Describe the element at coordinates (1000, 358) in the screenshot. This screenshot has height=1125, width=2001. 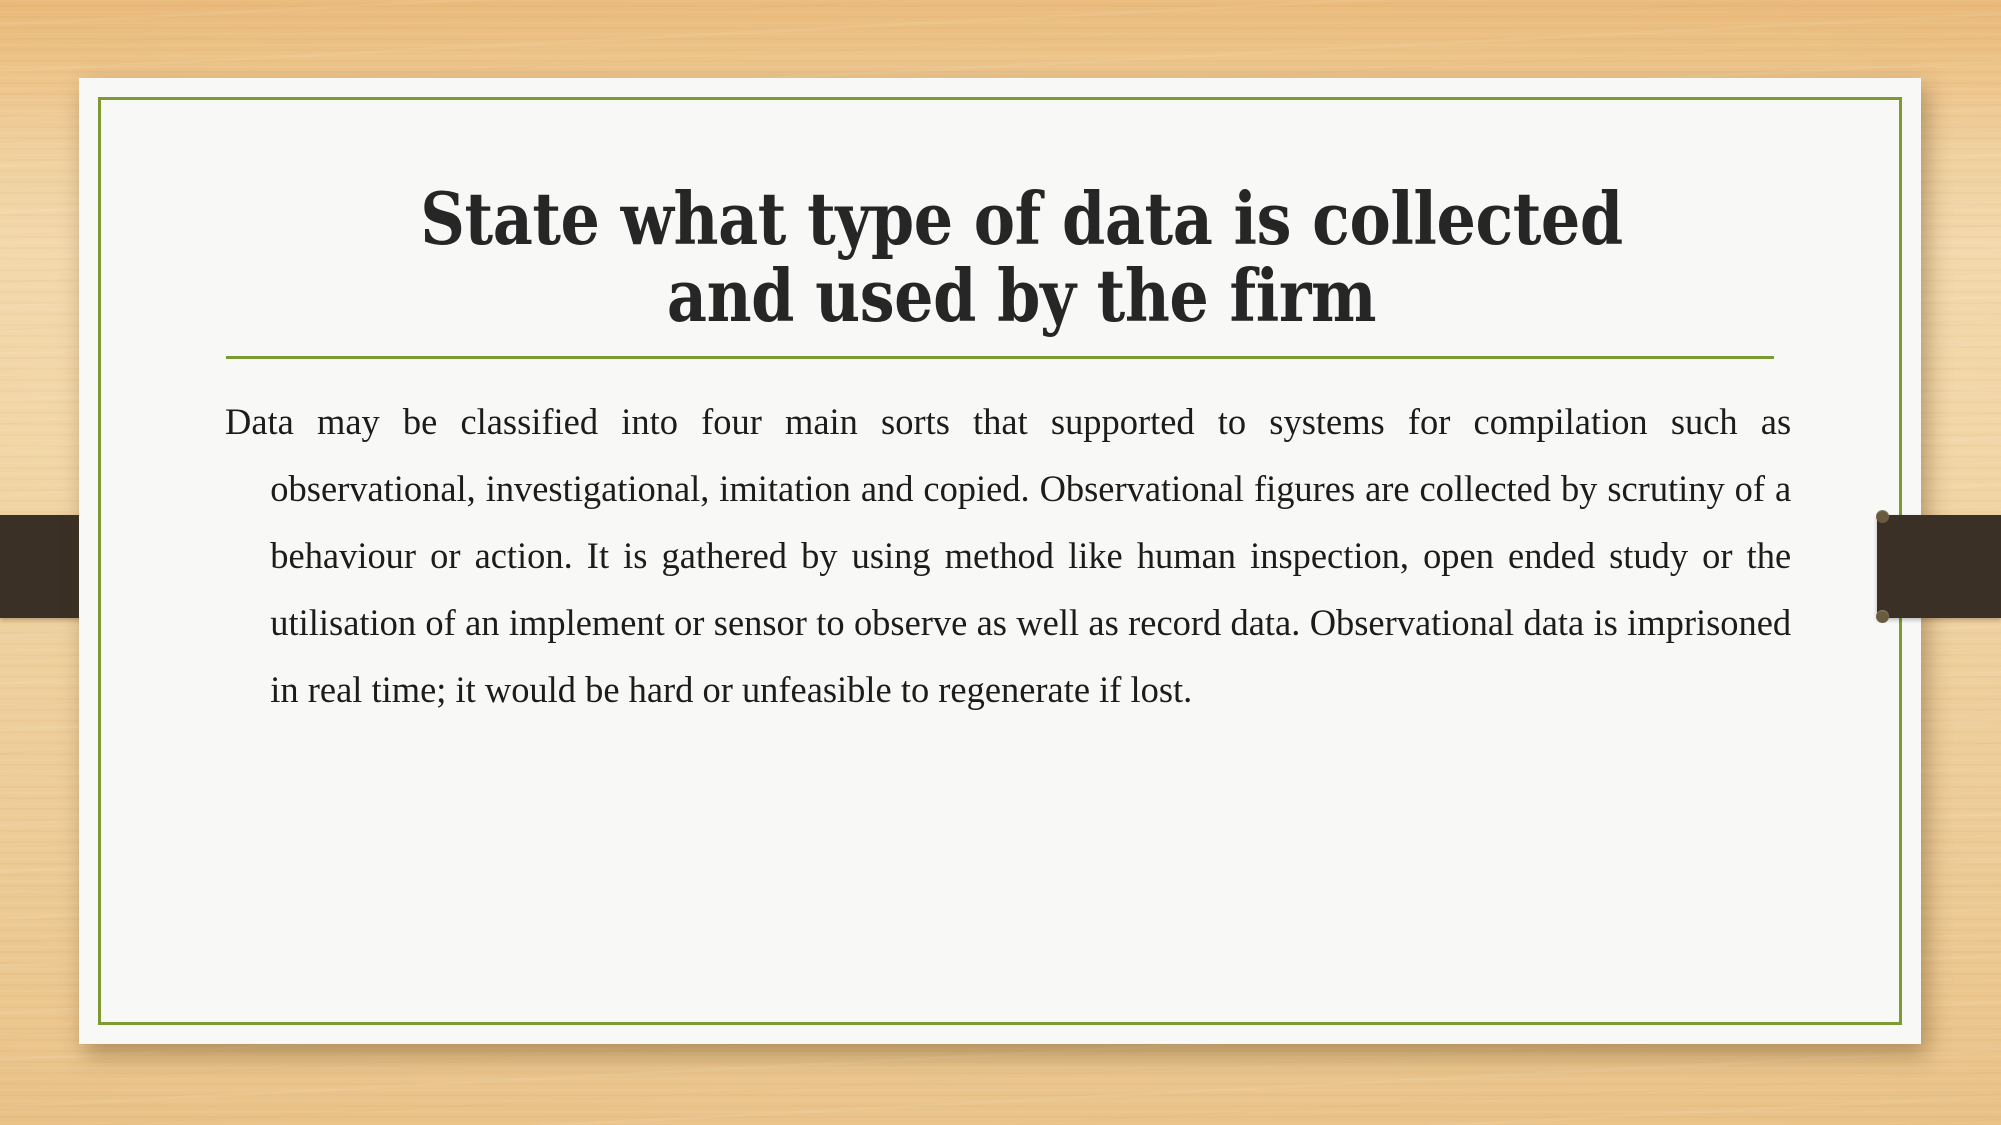
I see `title-divider` at that location.